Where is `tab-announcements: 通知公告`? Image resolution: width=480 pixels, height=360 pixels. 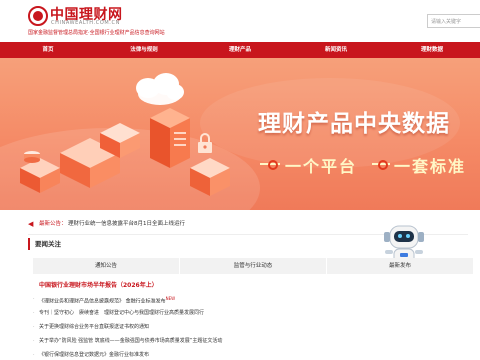
tab-announcements: 通知公告 is located at coordinates (106, 266).